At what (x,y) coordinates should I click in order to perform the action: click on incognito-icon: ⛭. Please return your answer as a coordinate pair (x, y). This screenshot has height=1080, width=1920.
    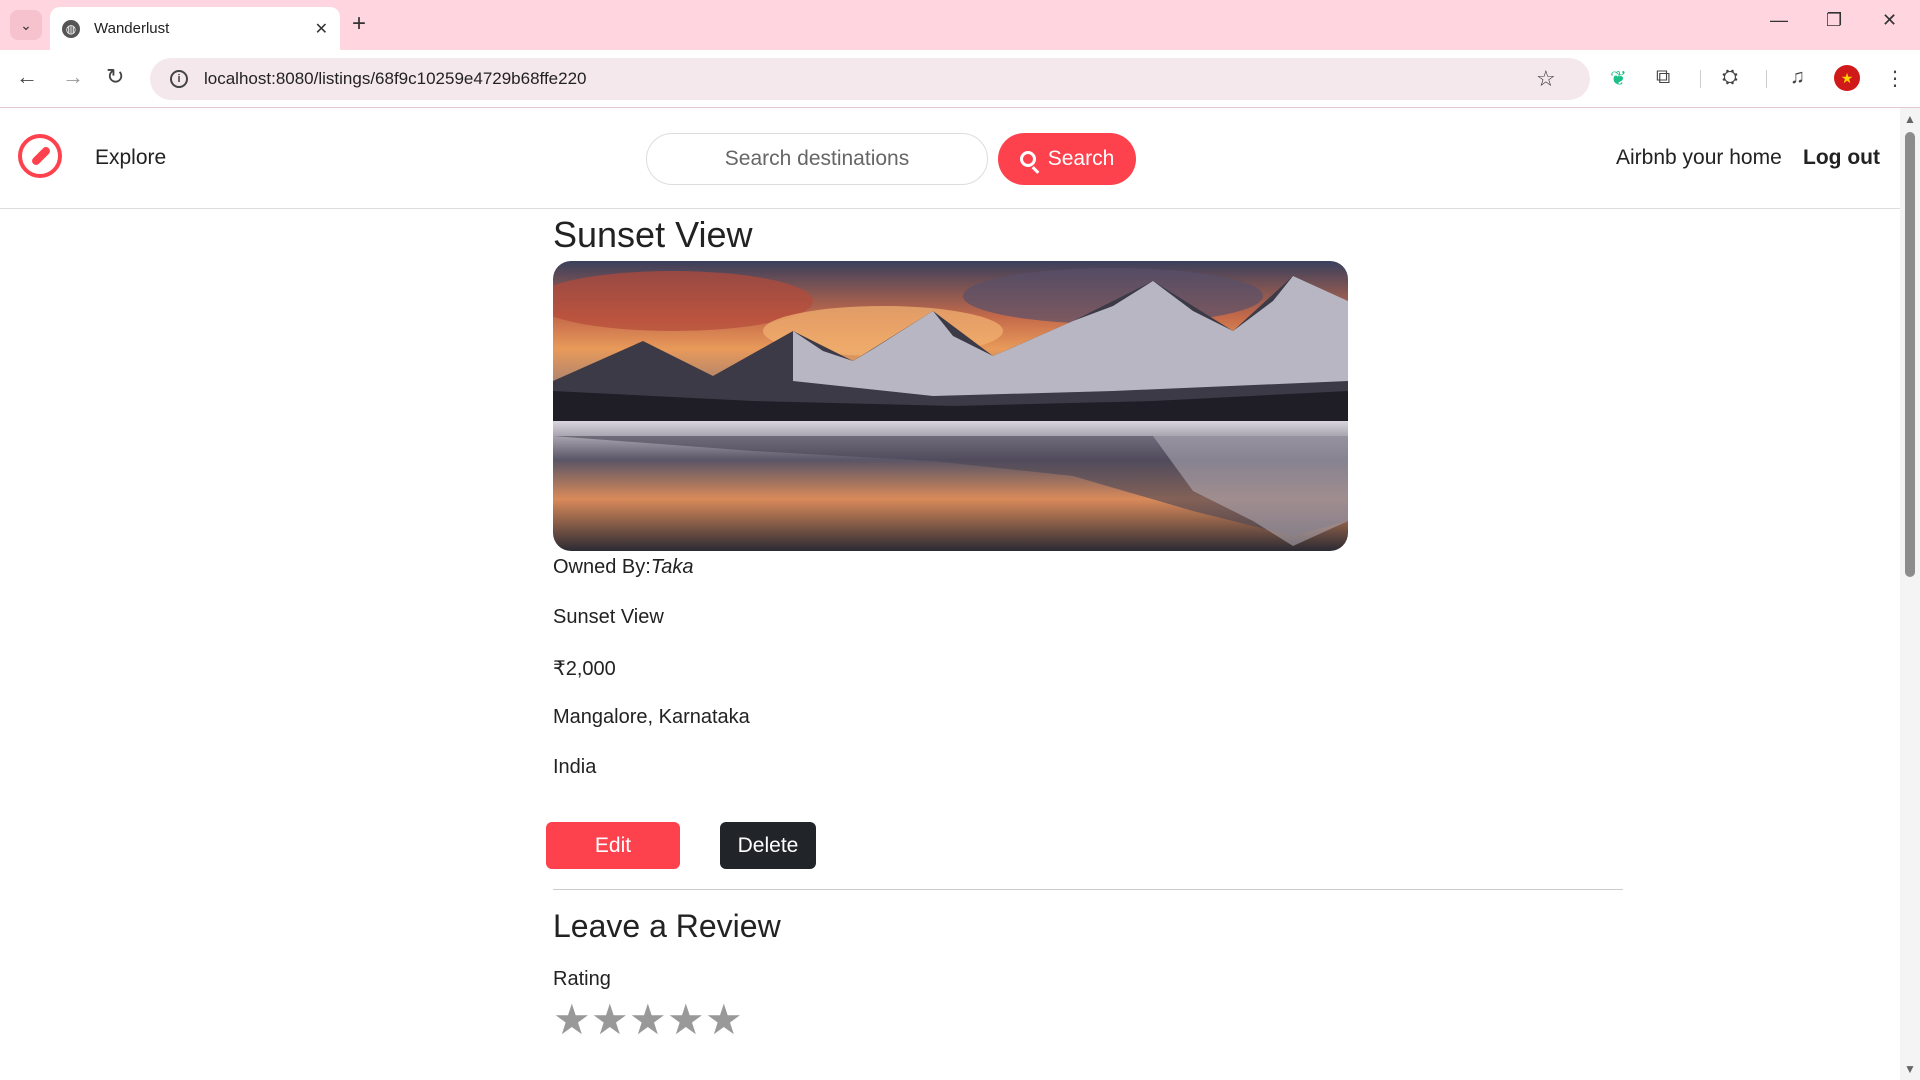
    Looking at the image, I should click on (1730, 77).